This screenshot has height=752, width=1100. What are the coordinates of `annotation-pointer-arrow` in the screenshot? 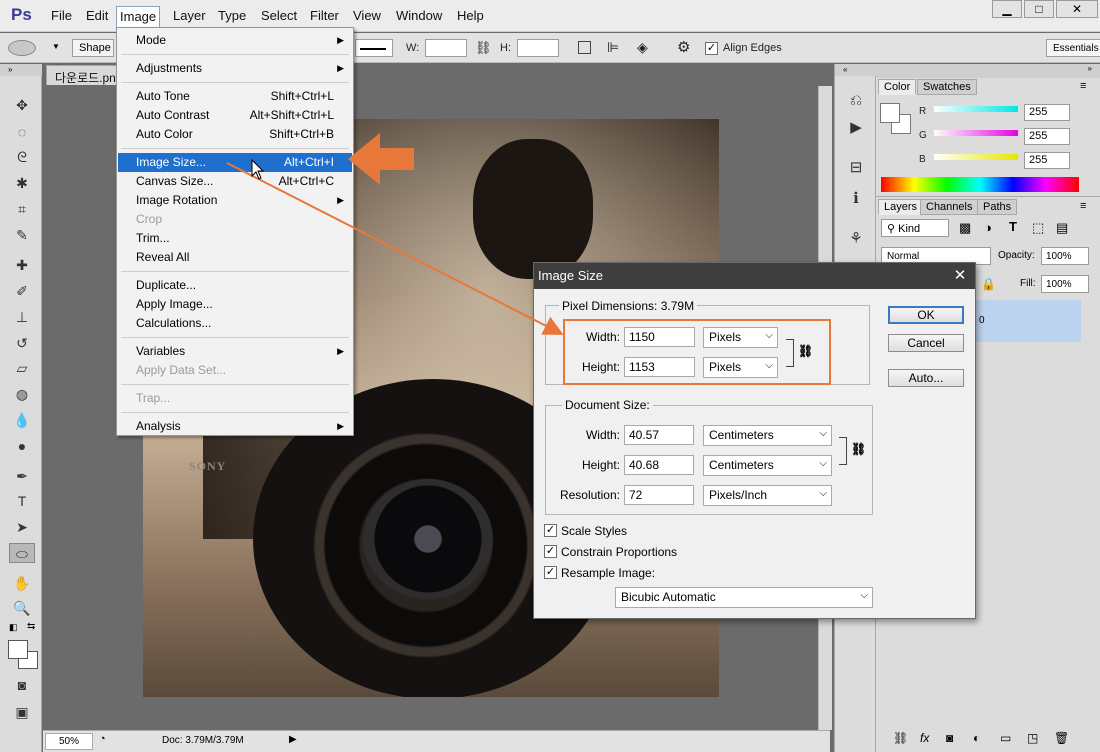 It's located at (395, 248).